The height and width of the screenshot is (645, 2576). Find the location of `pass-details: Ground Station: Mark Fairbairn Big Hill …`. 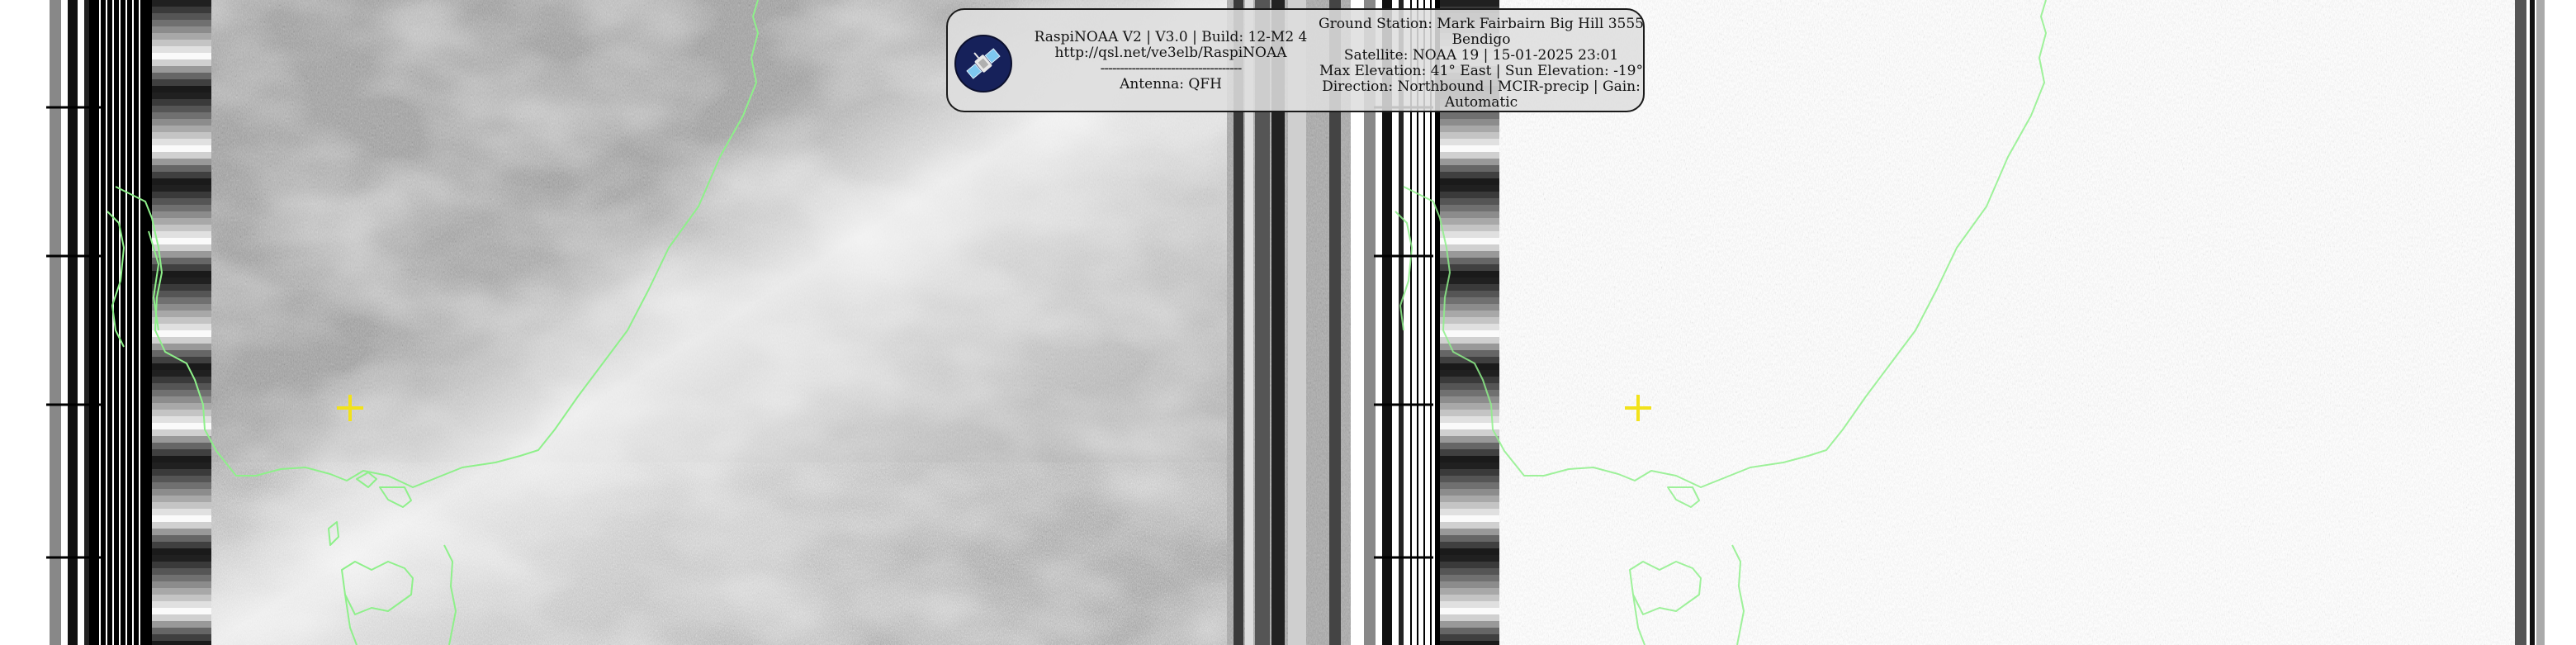

pass-details: Ground Station: Mark Fairbairn Big Hill … is located at coordinates (1481, 64).